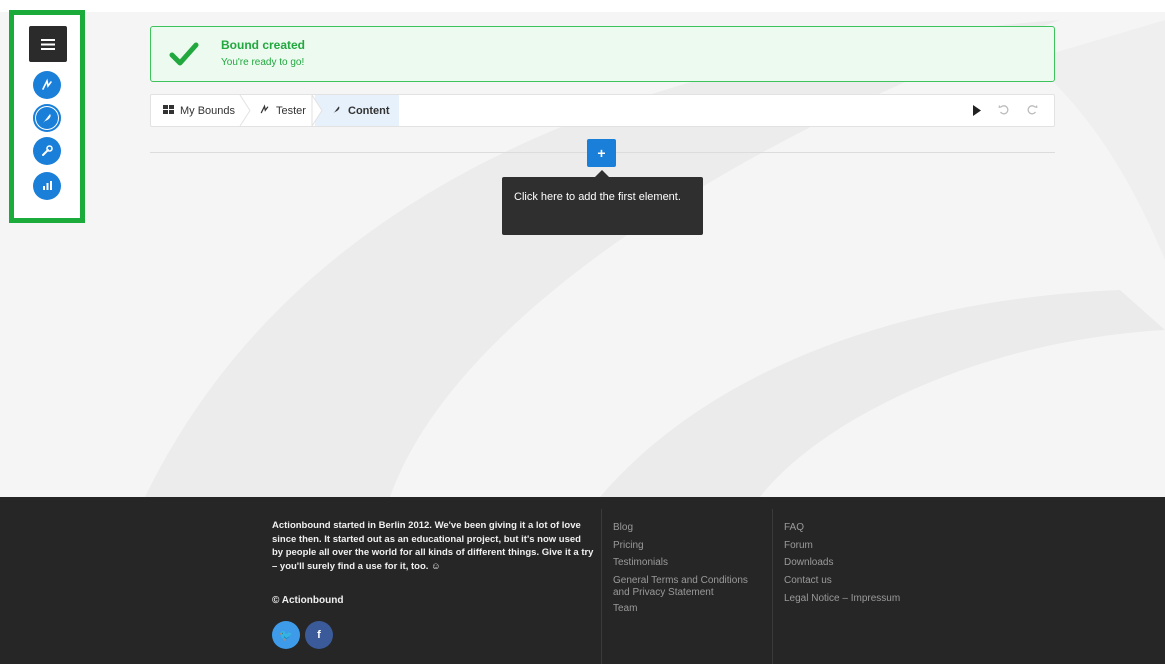 The width and height of the screenshot is (1165, 664). I want to click on top-band, so click(582, 6).